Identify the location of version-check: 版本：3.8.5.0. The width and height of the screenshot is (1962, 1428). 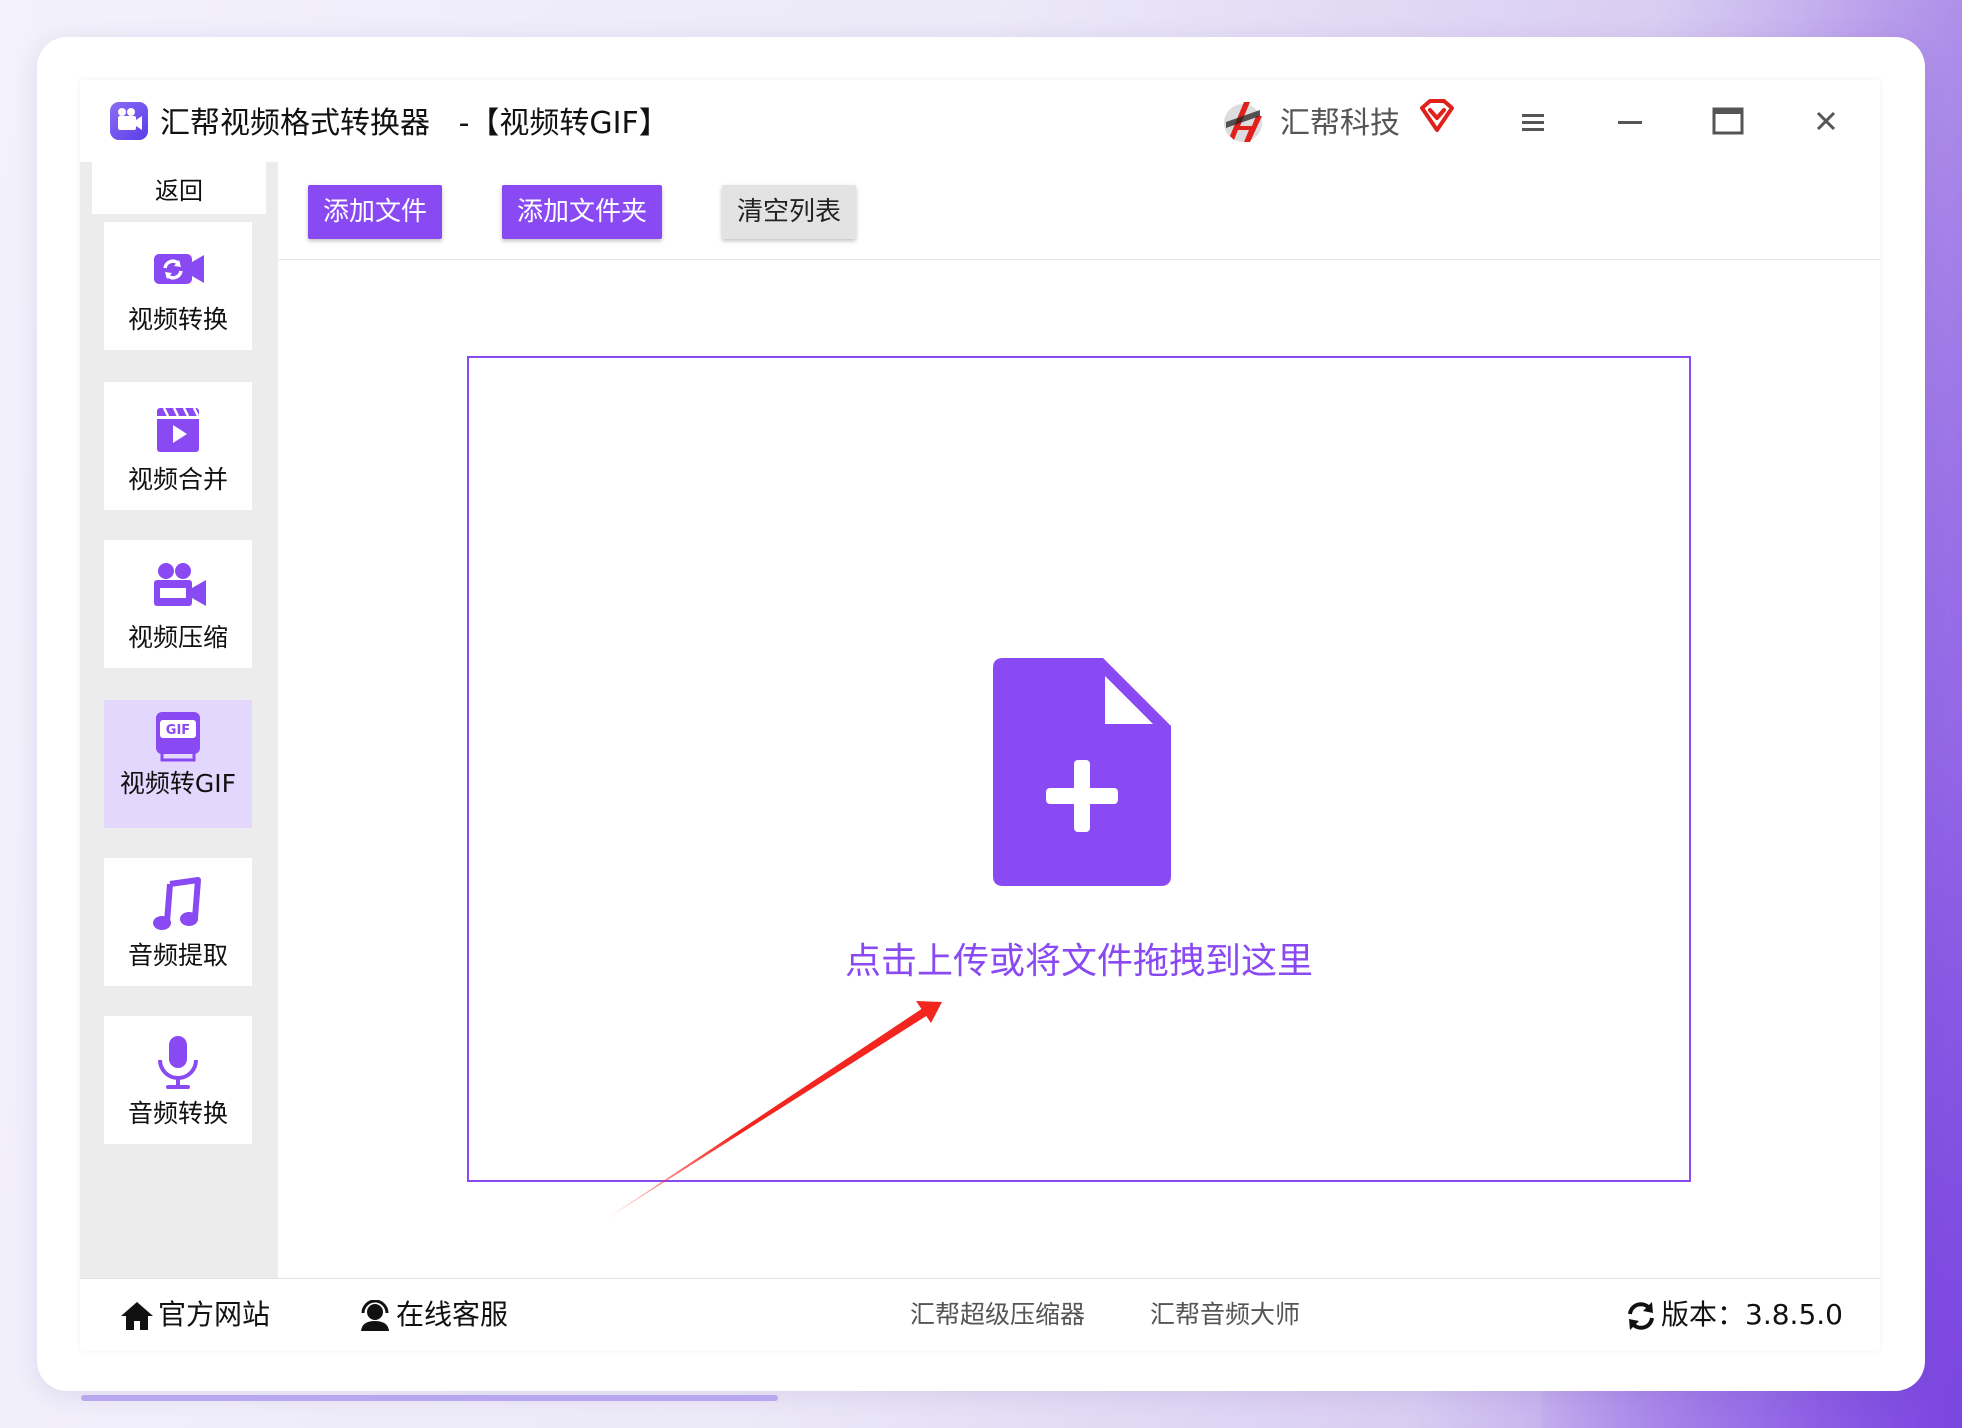
(1734, 1315).